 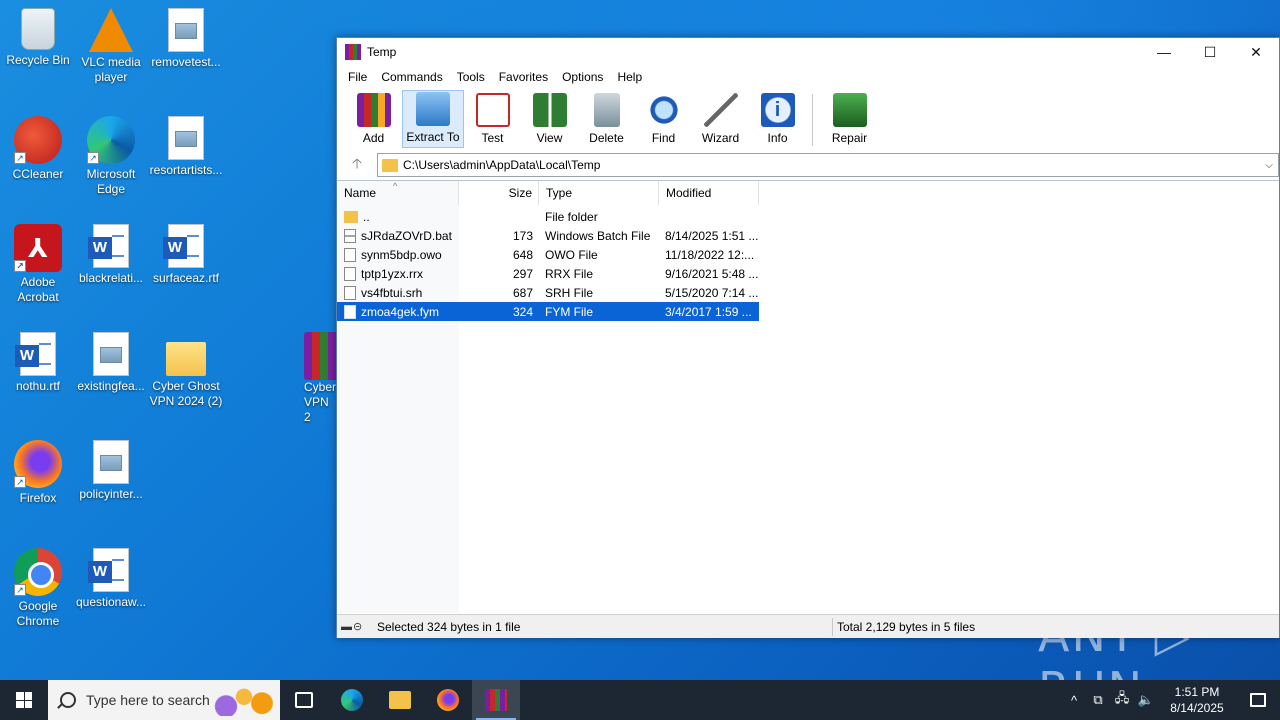 I want to click on chrome-shortcut: ↗ Google Chrome, so click(x=38, y=588).